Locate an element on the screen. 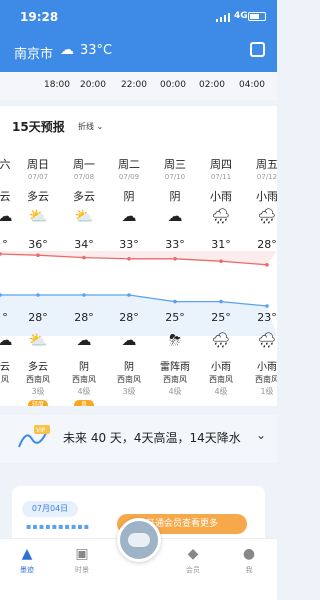 This screenshot has height=600, width=320. high-temp: 36° is located at coordinates (38, 244).